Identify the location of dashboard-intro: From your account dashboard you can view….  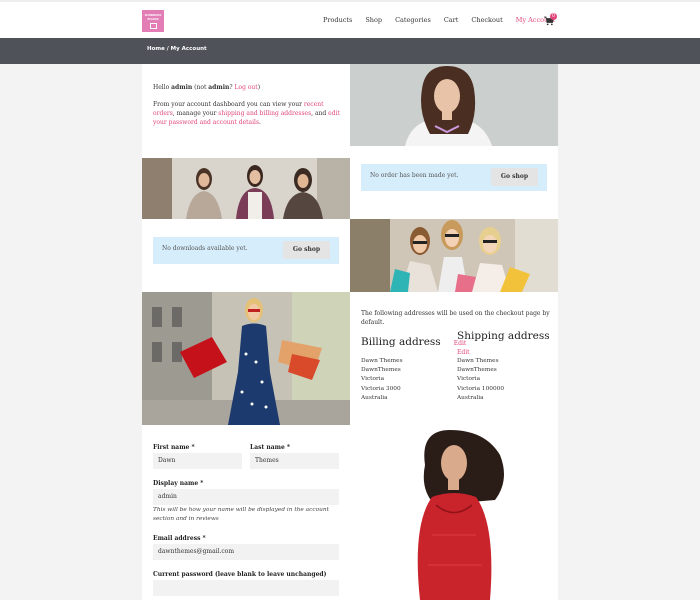
(248, 113).